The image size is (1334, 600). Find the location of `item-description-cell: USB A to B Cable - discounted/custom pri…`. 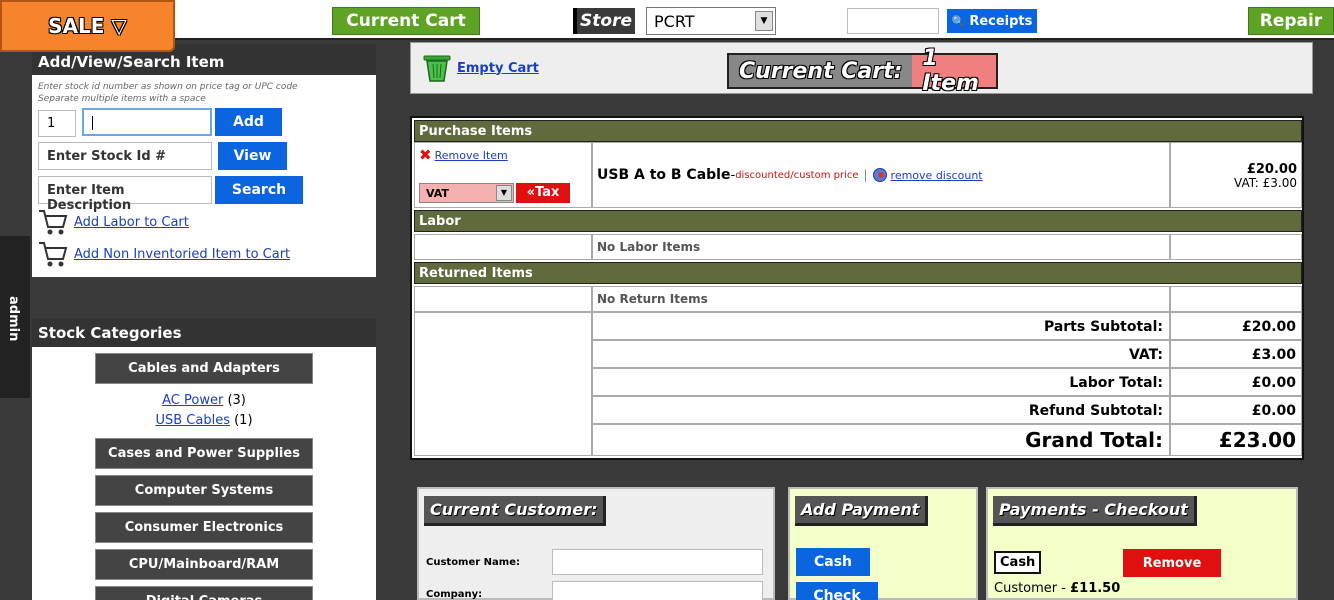

item-description-cell: USB A to B Cable - discounted/custom pri… is located at coordinates (881, 175).